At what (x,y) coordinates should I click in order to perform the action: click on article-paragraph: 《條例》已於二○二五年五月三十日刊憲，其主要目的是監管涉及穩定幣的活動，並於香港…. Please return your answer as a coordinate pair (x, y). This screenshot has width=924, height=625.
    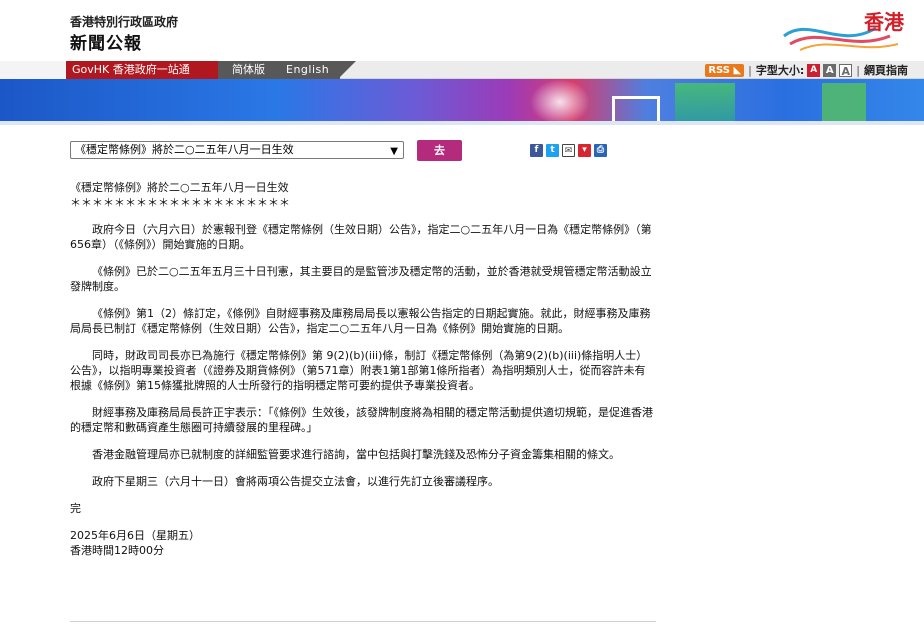
    Looking at the image, I should click on (361, 279).